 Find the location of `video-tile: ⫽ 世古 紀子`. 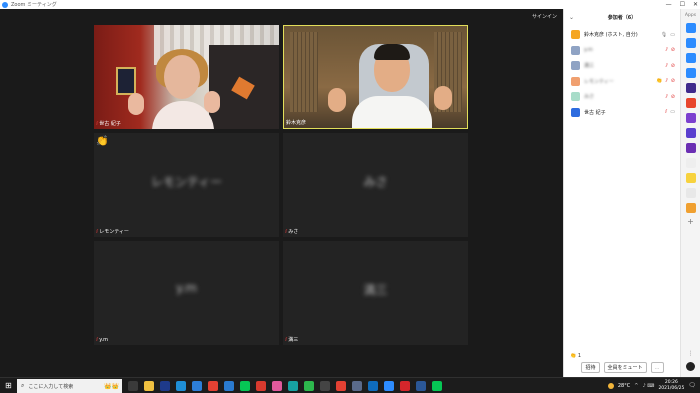

video-tile: ⫽ 世古 紀子 is located at coordinates (186, 77).